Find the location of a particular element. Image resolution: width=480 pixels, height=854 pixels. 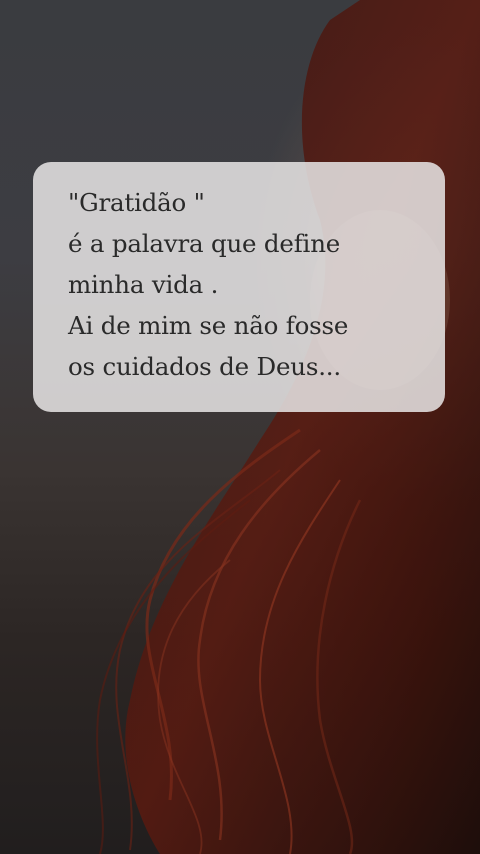

quote-line-1: "Gratidão " is located at coordinates (136, 202).